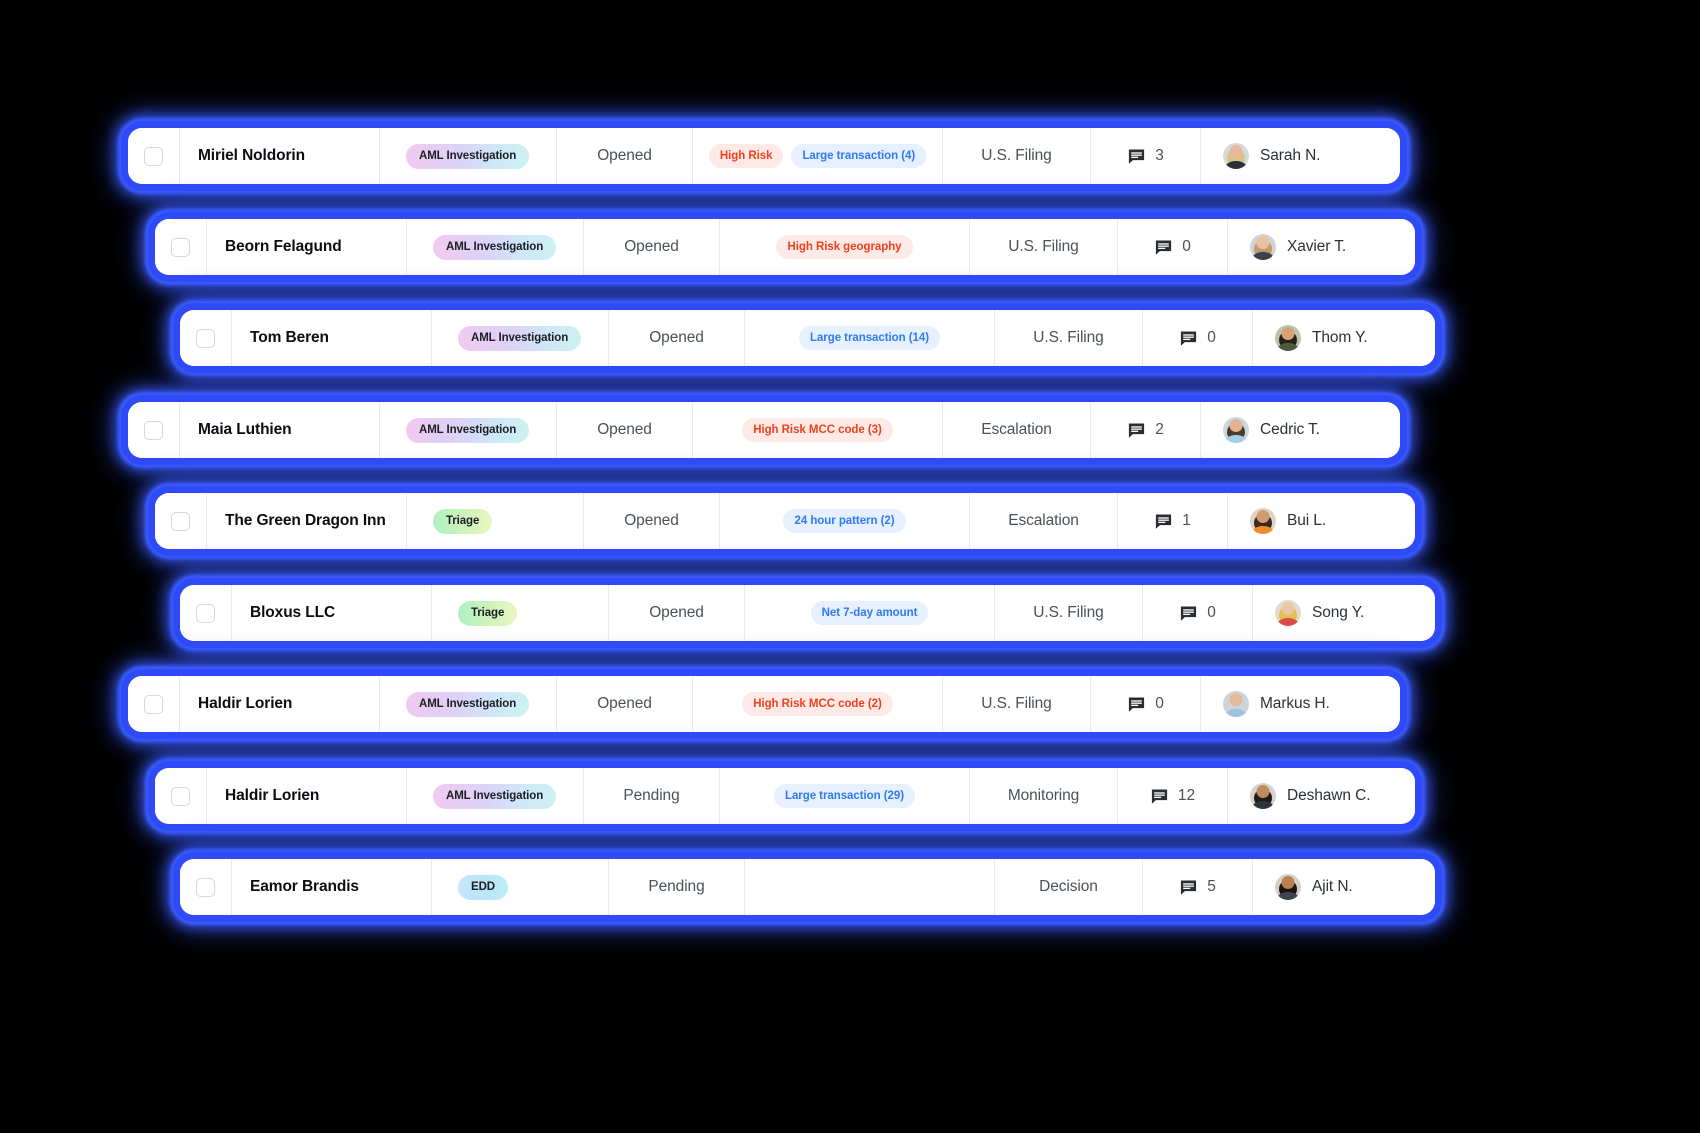 Image resolution: width=1700 pixels, height=1133 pixels. I want to click on case-status-cell: Pending, so click(652, 796).